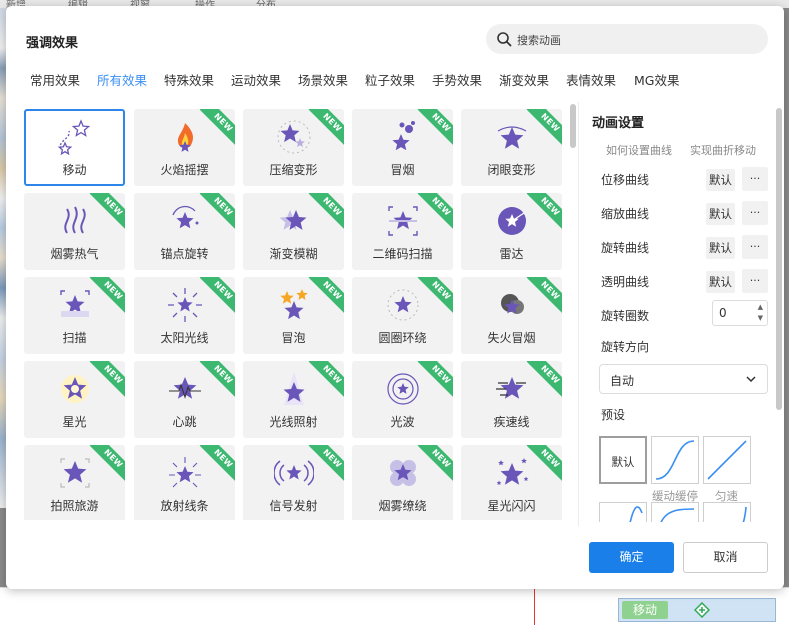  Describe the element at coordinates (625, 316) in the screenshot. I see `rotate-count-label: 旋转圈数` at that location.